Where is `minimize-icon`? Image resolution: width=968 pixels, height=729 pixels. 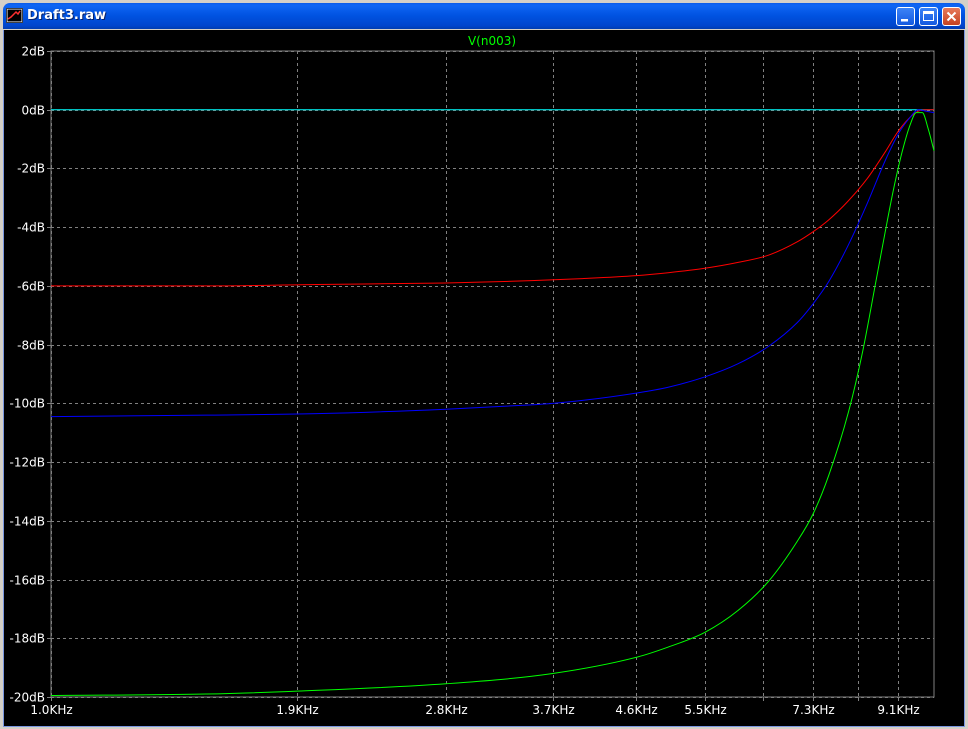
minimize-icon is located at coordinates (904, 20).